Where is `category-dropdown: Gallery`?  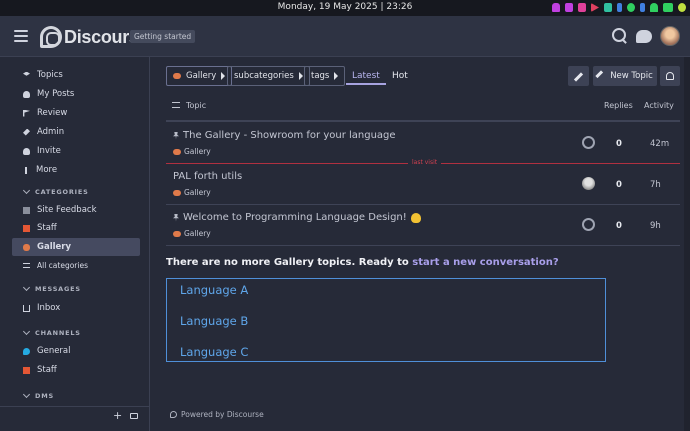 category-dropdown: Gallery is located at coordinates (199, 76).